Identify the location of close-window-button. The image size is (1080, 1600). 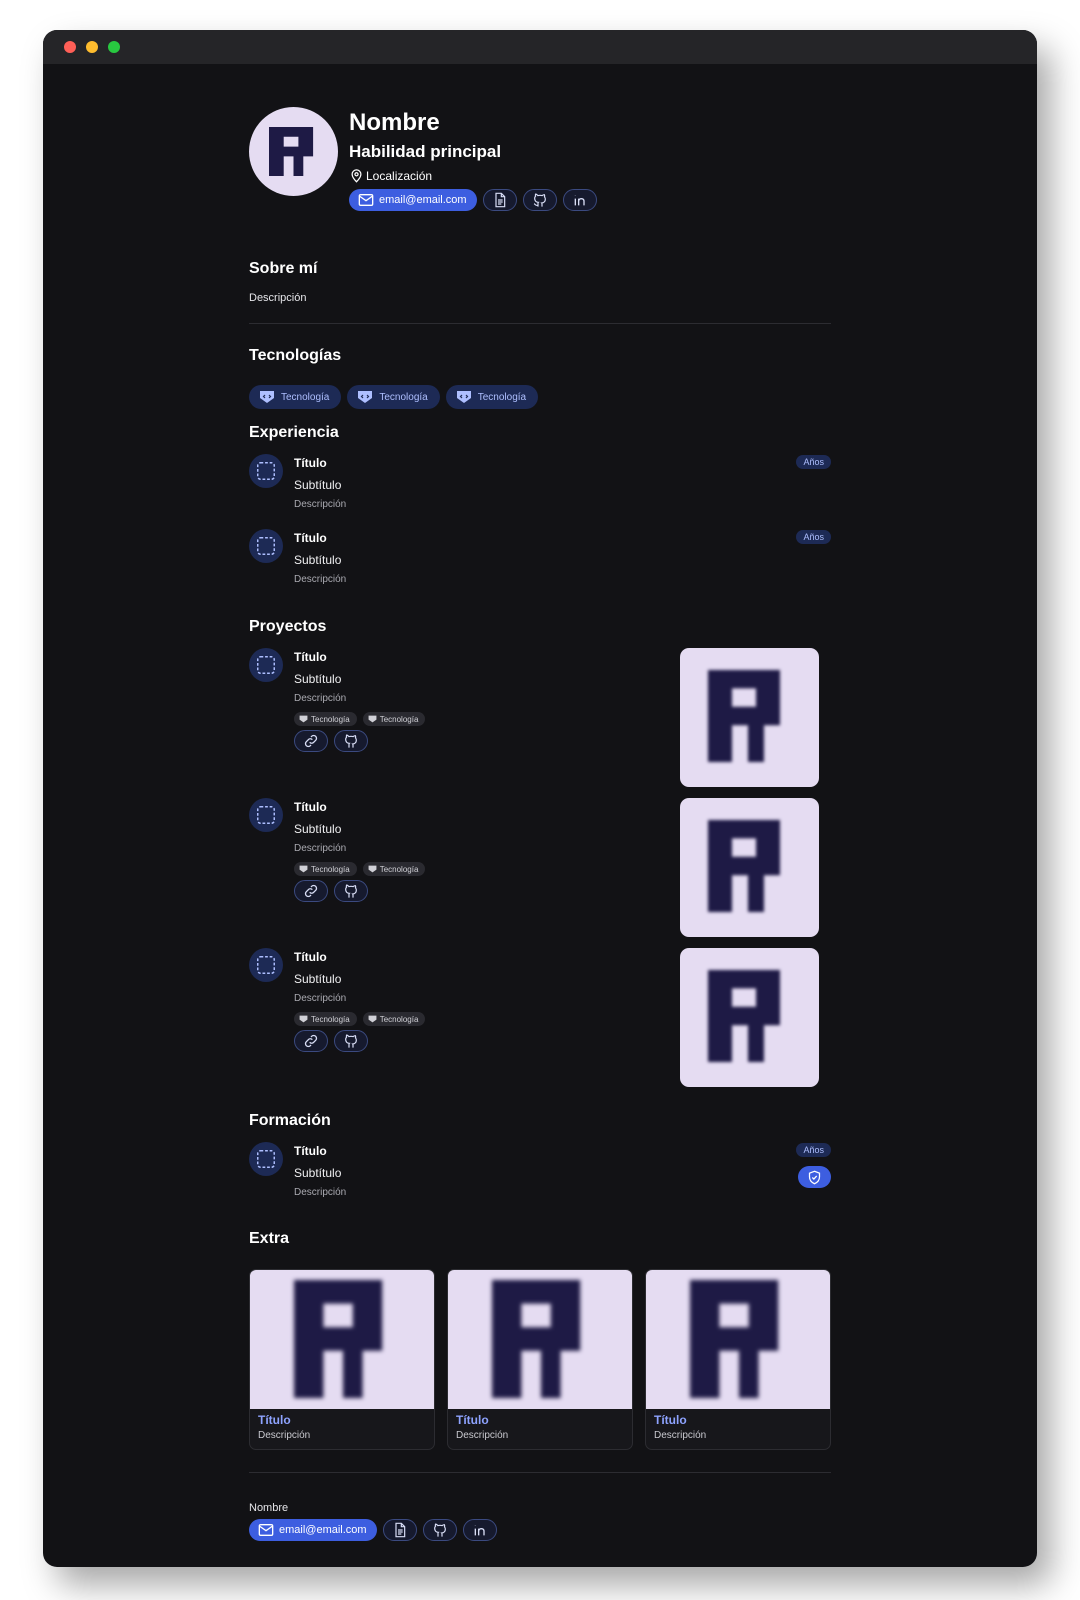
(70, 47).